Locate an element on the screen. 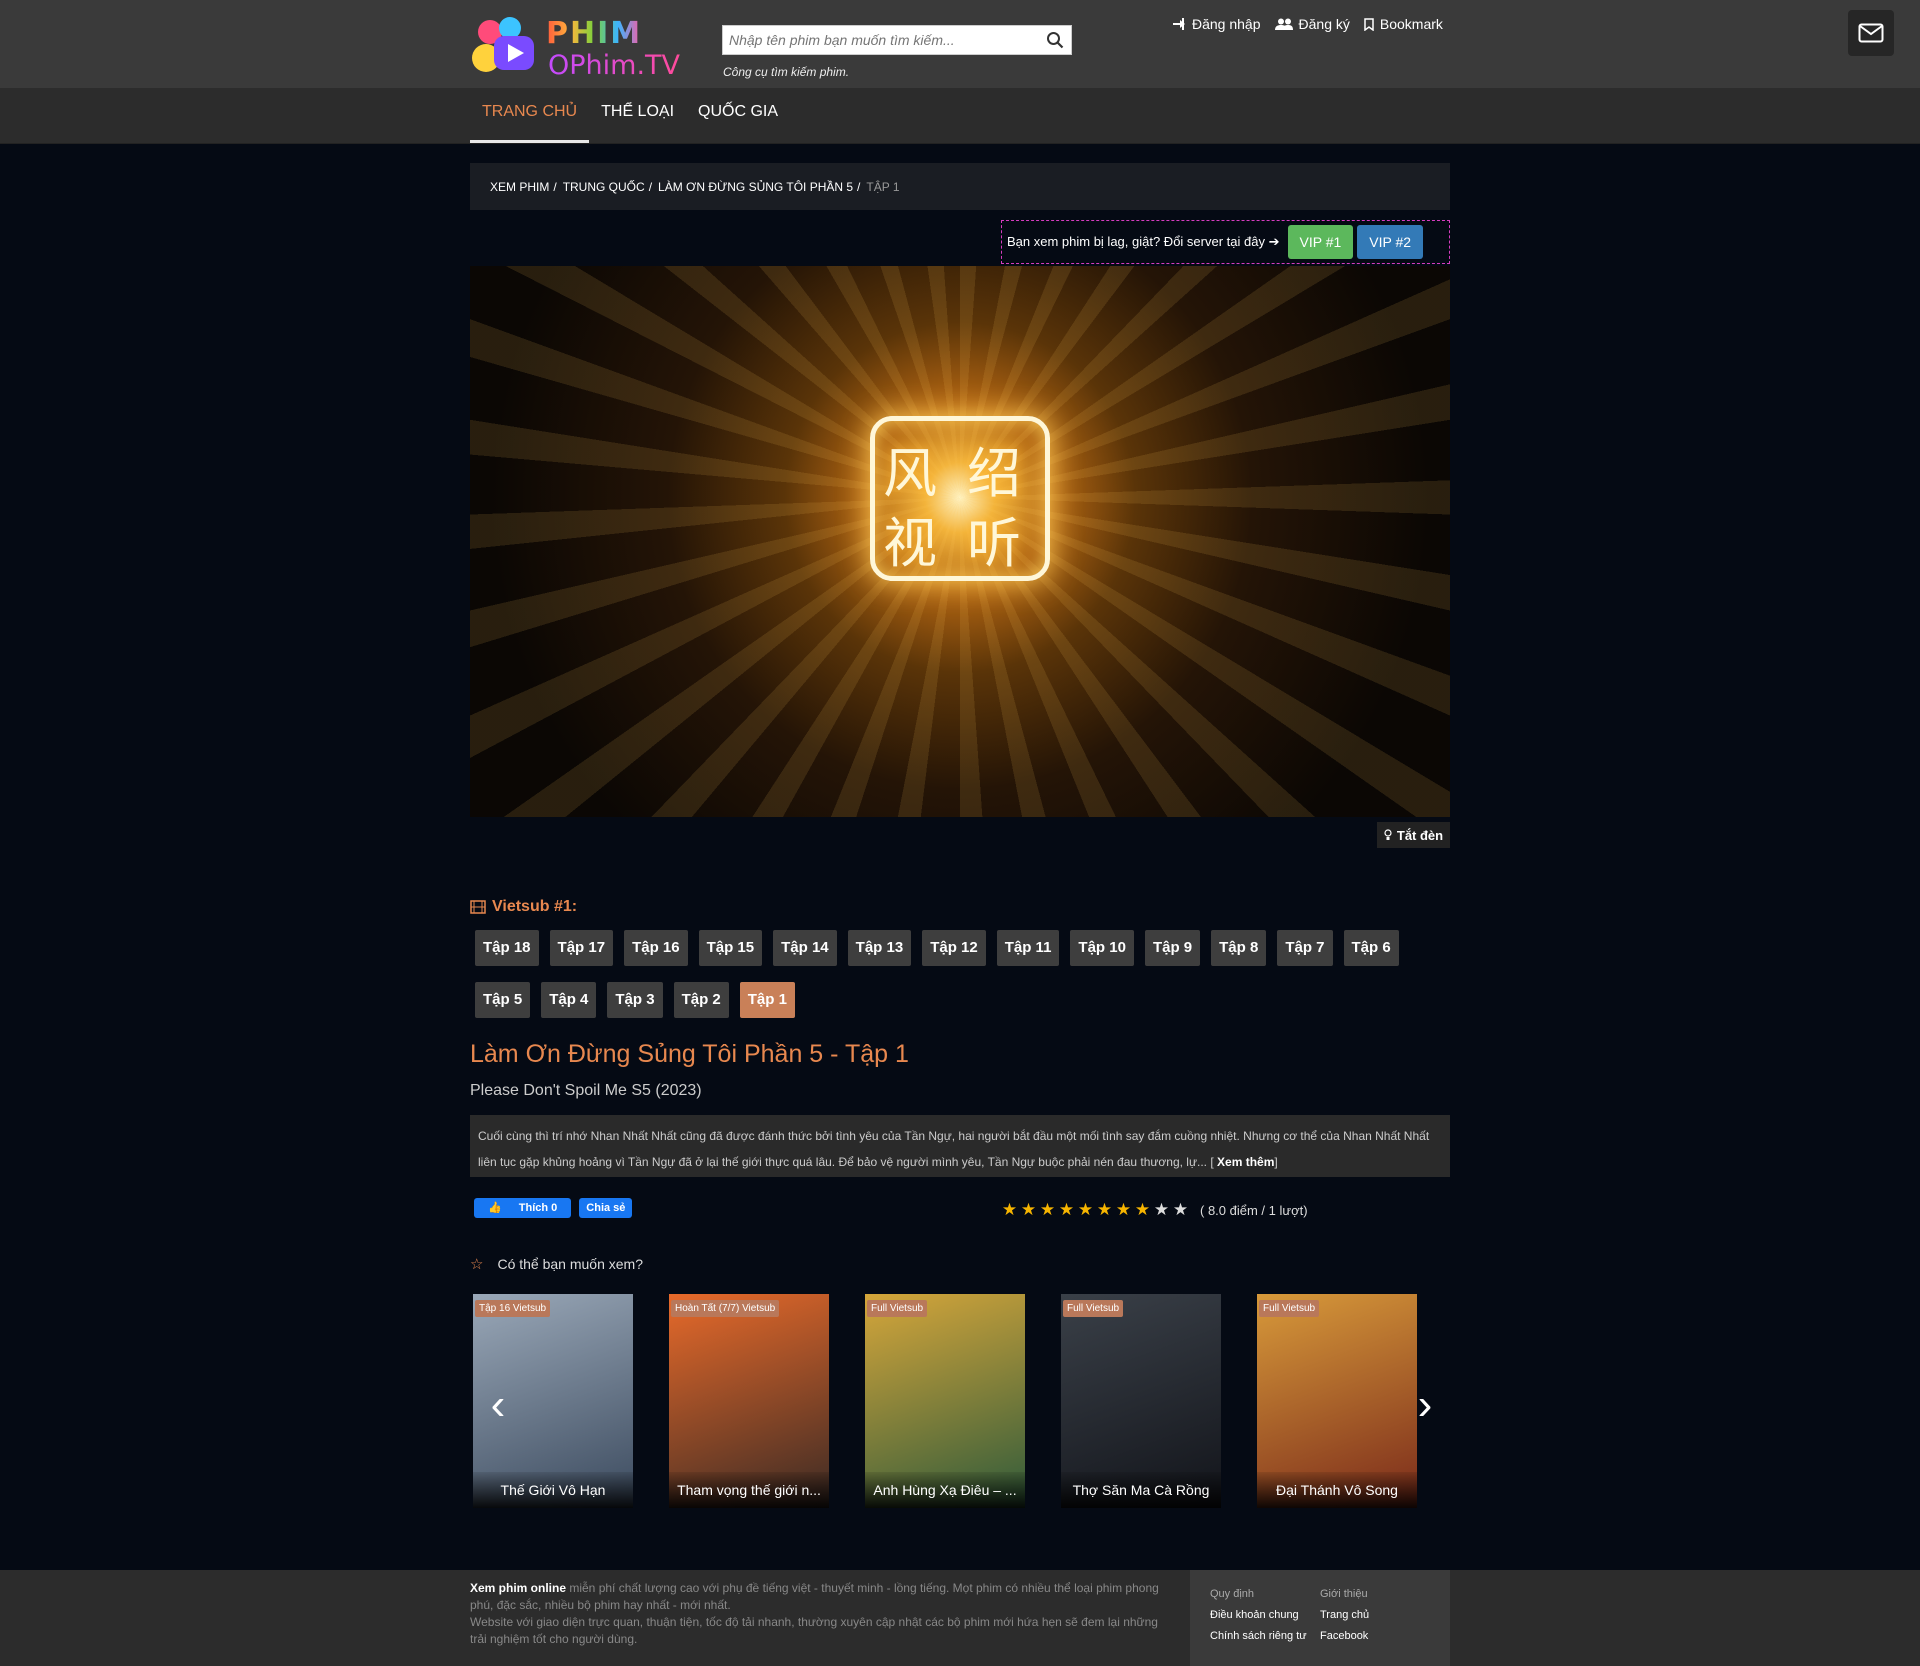 The height and width of the screenshot is (1666, 1920). episode-button: Tập 14 is located at coordinates (805, 948).